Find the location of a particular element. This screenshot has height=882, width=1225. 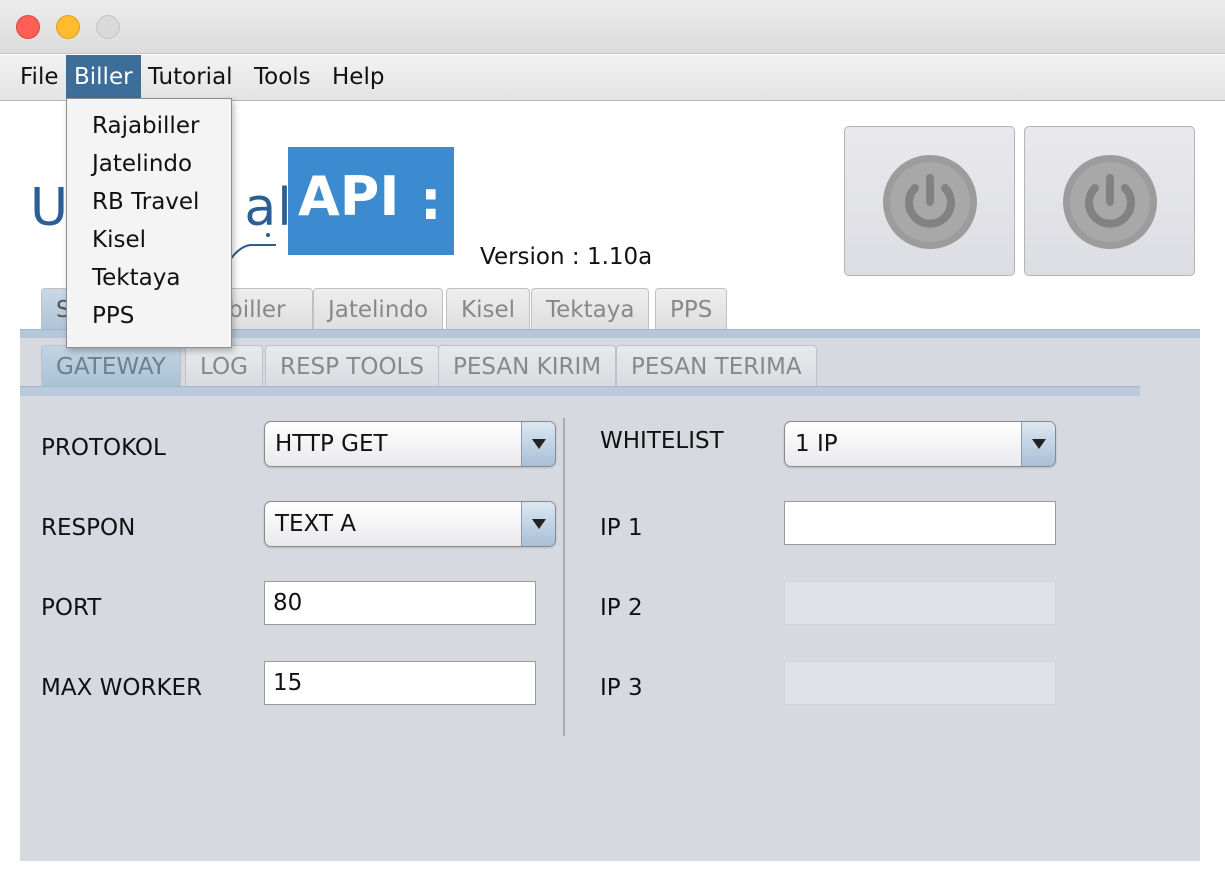

window-bottom-edge is located at coordinates (612, 871).